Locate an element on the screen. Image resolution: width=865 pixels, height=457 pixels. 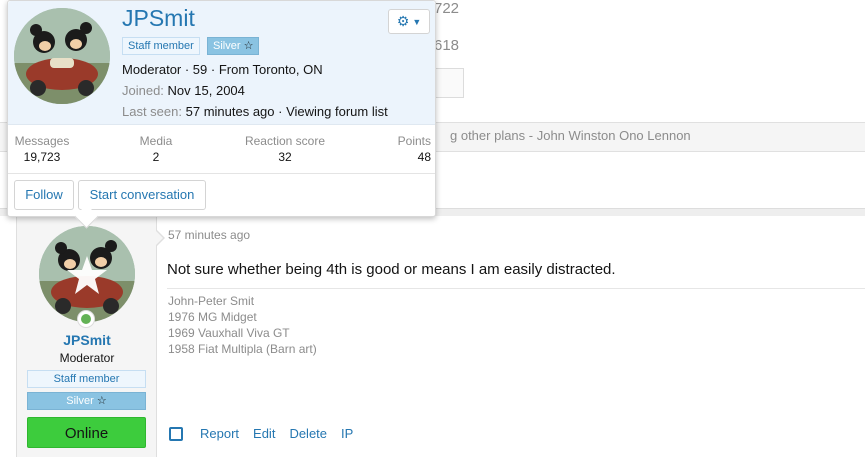
background-box is located at coordinates (448, 83).